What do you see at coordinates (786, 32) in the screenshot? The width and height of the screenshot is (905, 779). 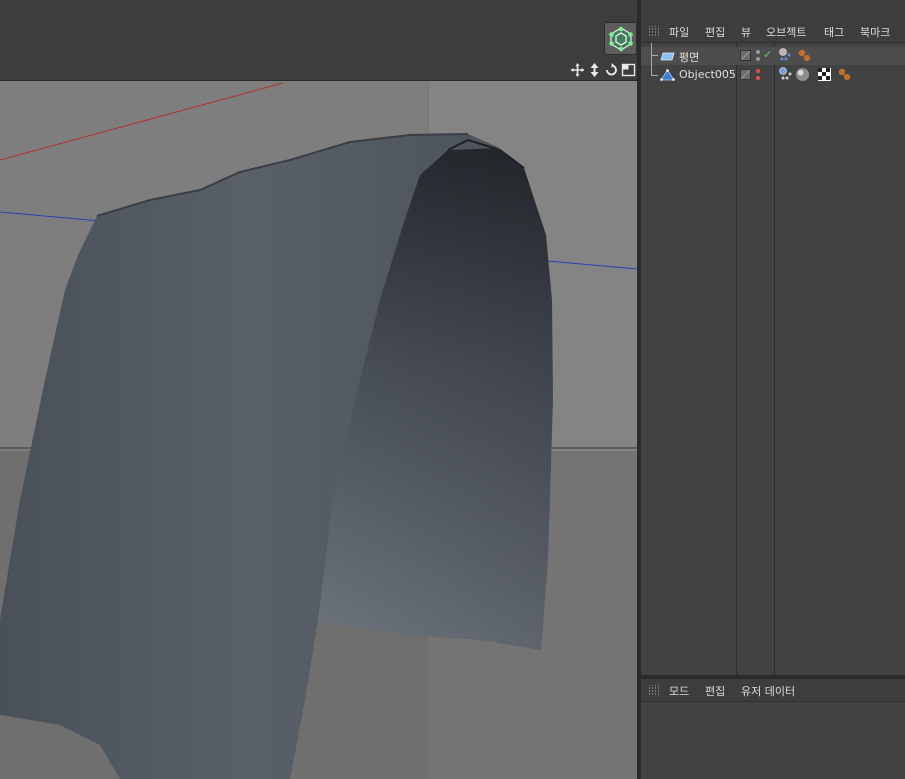 I see `menu-objects: 오브젝트` at bounding box center [786, 32].